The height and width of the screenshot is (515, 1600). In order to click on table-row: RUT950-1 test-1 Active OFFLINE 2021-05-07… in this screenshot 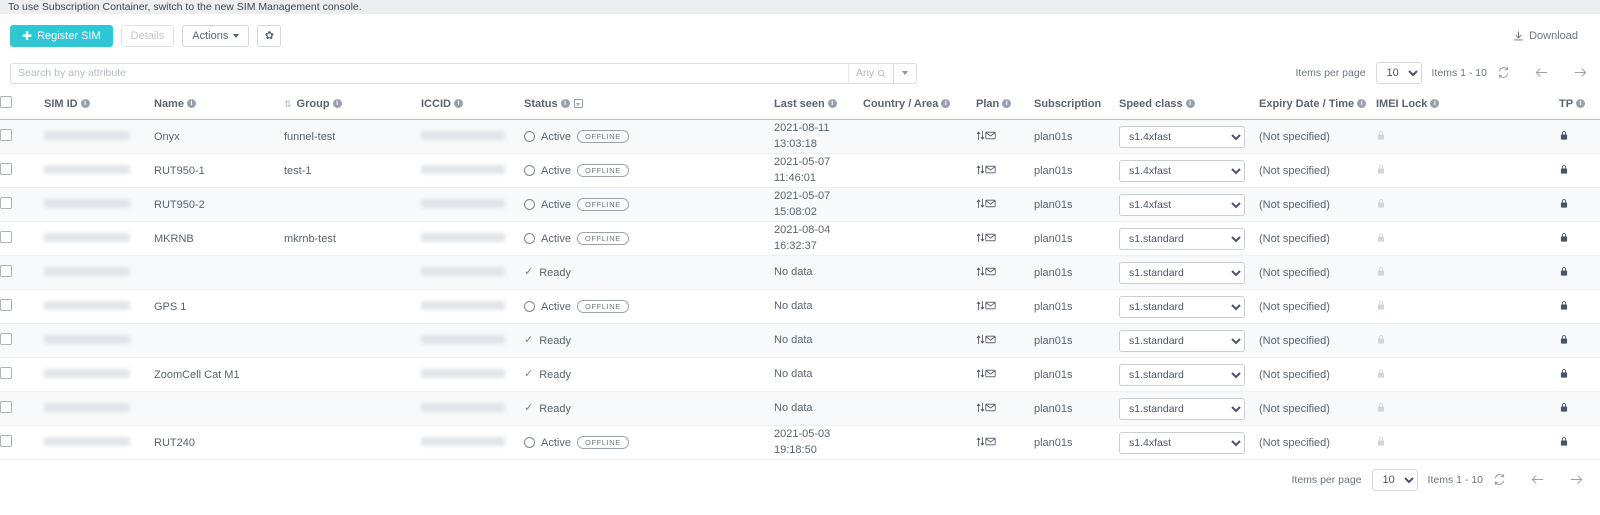, I will do `click(800, 170)`.